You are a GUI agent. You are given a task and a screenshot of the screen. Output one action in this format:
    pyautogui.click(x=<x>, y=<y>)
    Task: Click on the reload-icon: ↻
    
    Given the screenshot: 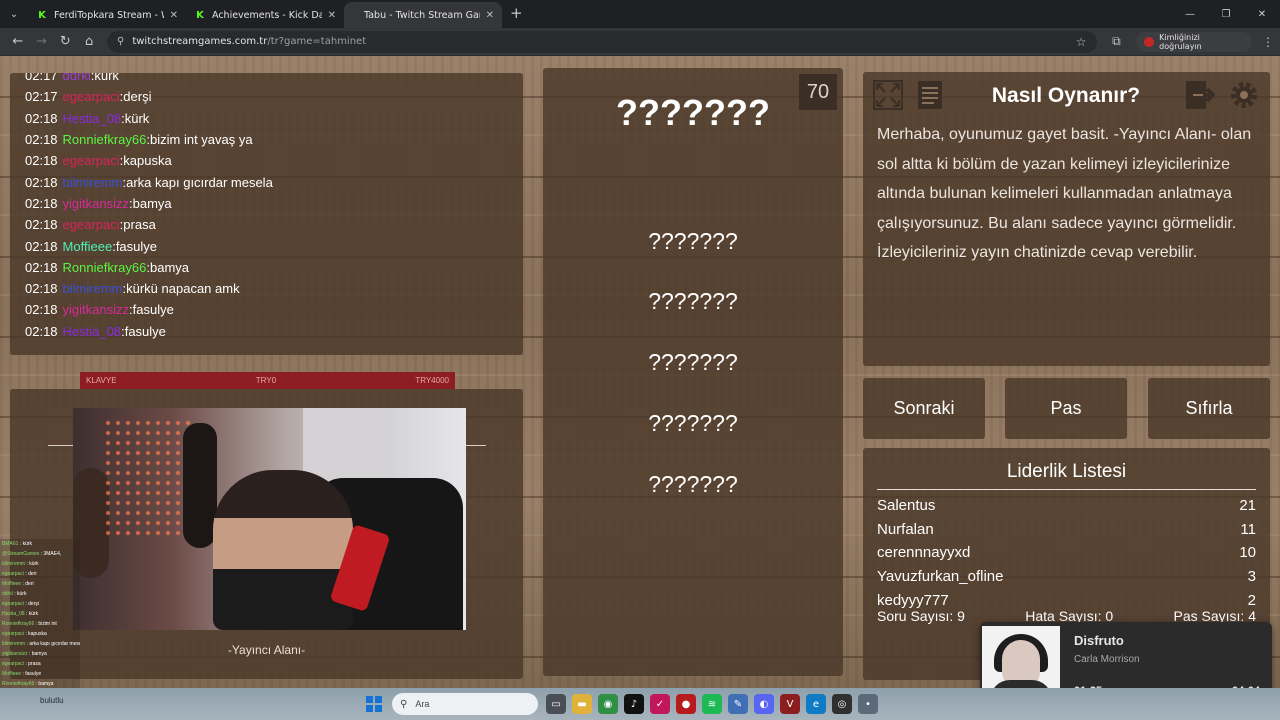 What is the action you would take?
    pyautogui.click(x=66, y=42)
    